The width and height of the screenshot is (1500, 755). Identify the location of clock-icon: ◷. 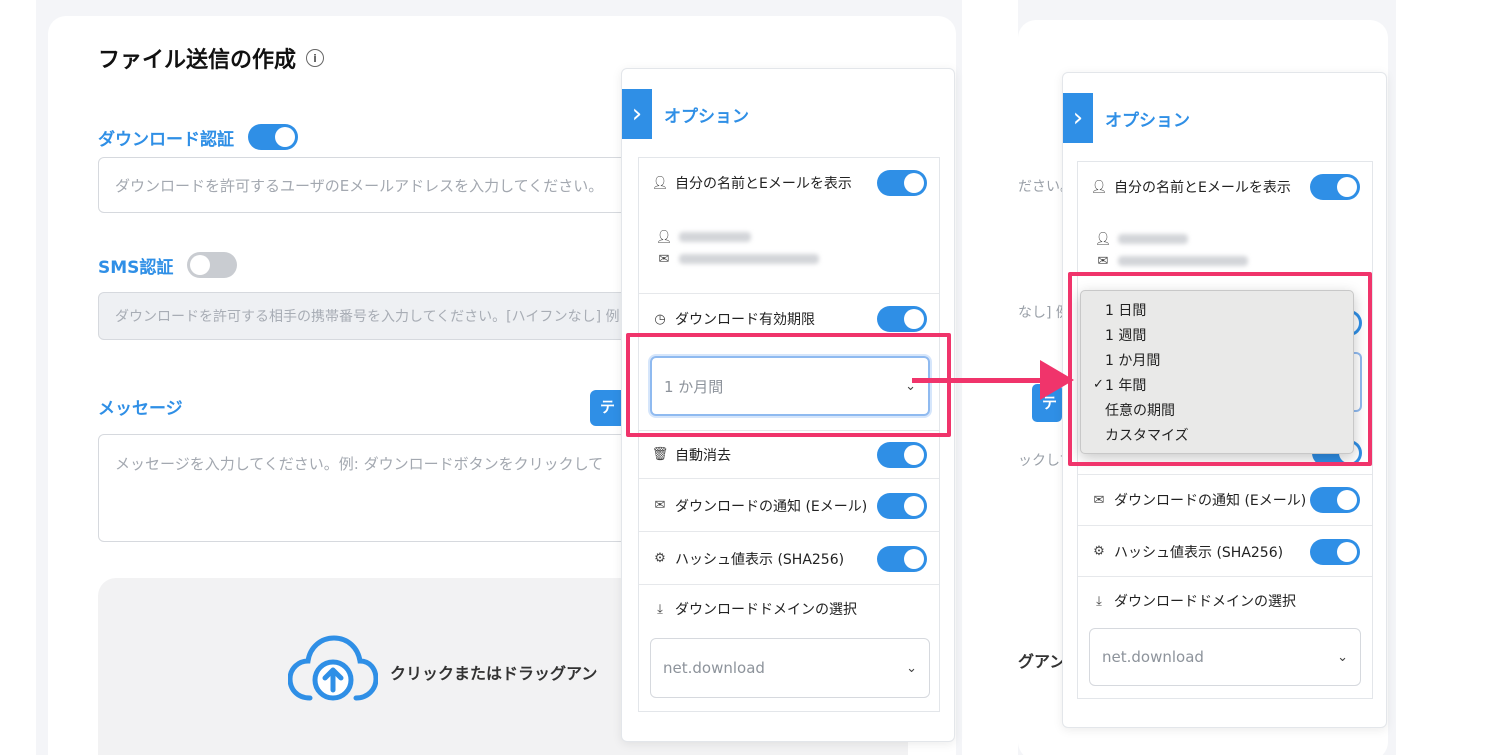
(660, 319).